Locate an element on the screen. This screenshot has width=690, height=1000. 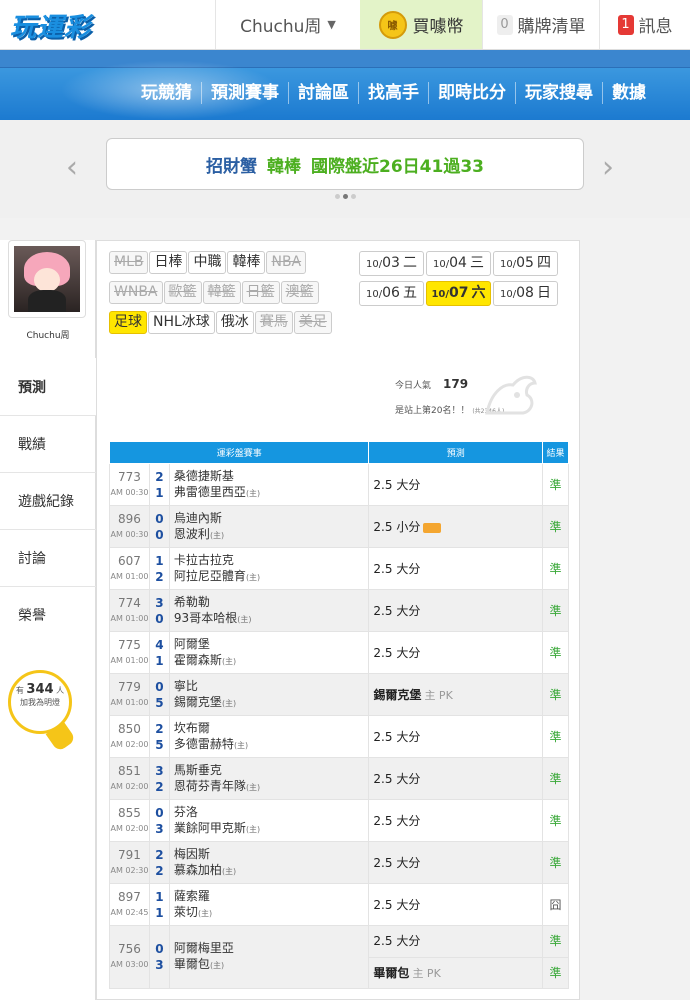
prediction-tag: 主 PK is located at coordinates (426, 973).